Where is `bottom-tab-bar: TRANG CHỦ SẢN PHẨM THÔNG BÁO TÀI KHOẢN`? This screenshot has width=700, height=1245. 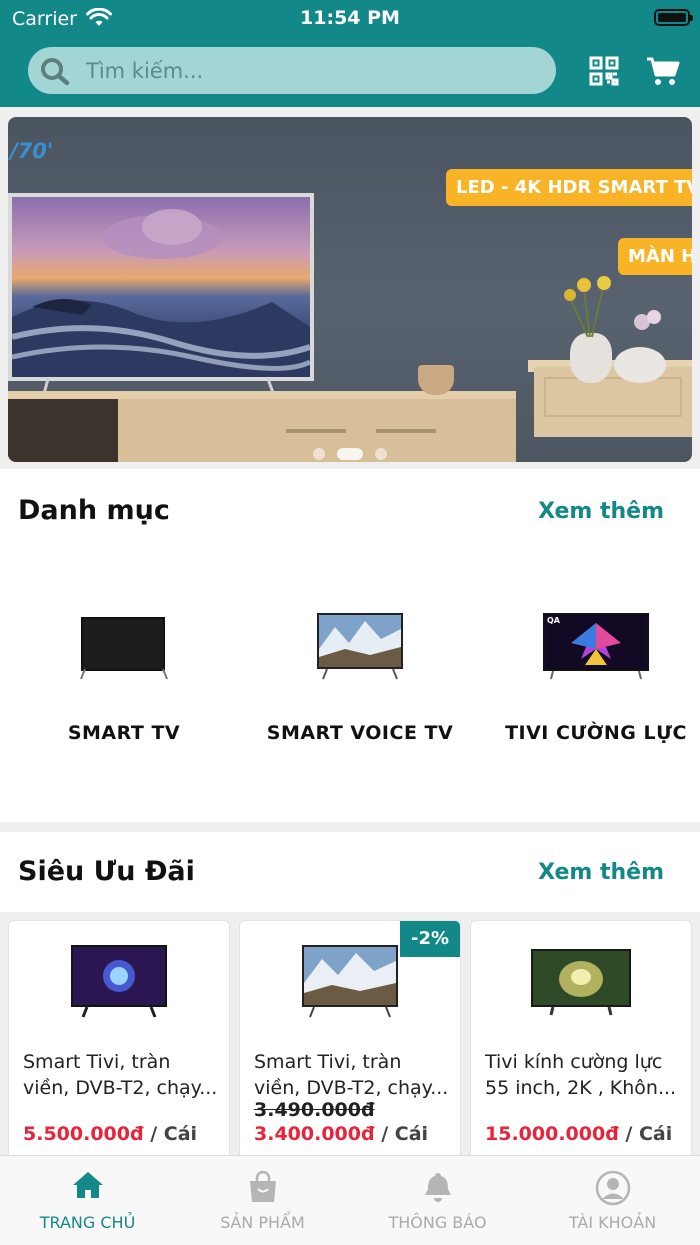
bottom-tab-bar: TRANG CHỦ SẢN PHẨM THÔNG BÁO TÀI KHOẢN is located at coordinates (350, 1200).